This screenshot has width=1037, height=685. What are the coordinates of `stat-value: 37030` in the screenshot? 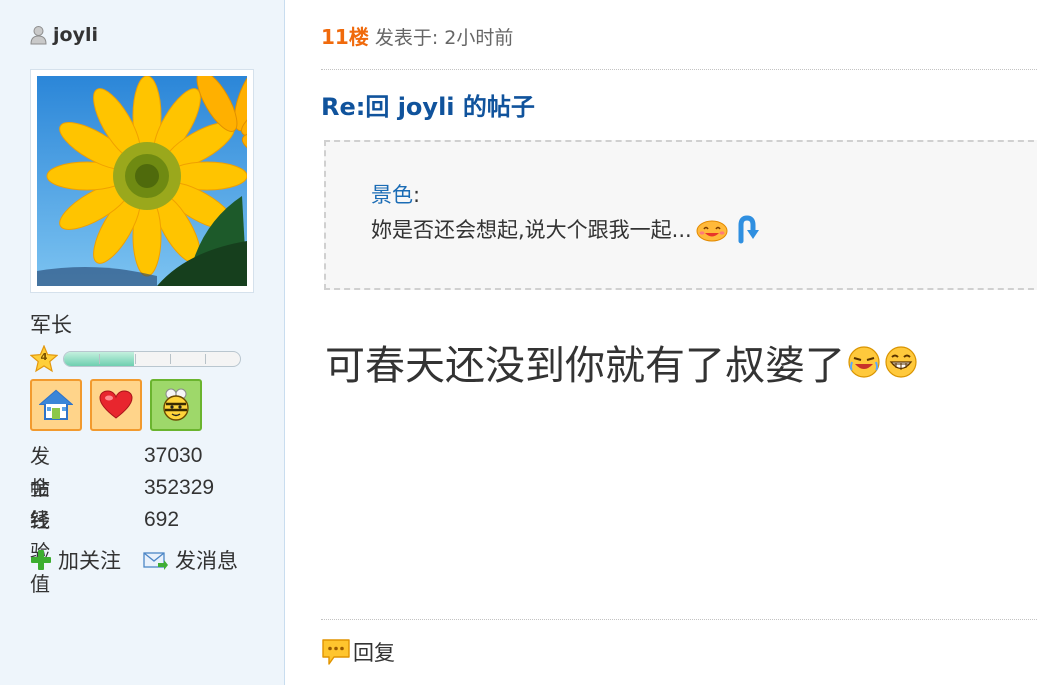 It's located at (173, 455).